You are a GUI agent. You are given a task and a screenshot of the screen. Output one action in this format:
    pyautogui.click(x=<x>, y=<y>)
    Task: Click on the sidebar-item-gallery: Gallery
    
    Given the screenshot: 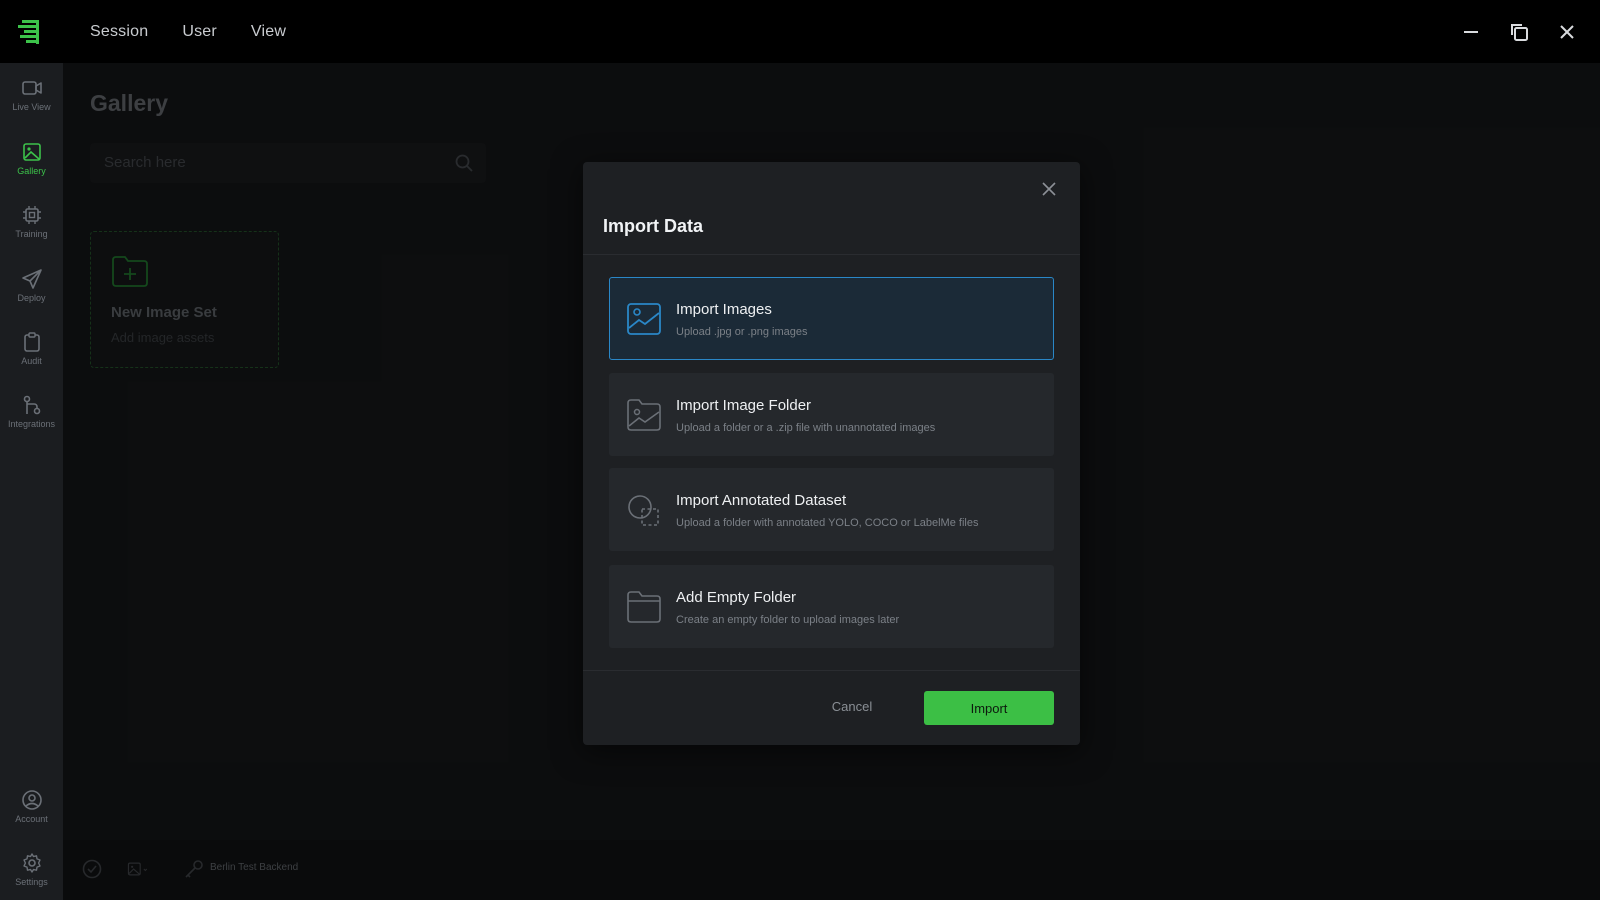 What is the action you would take?
    pyautogui.click(x=31, y=167)
    